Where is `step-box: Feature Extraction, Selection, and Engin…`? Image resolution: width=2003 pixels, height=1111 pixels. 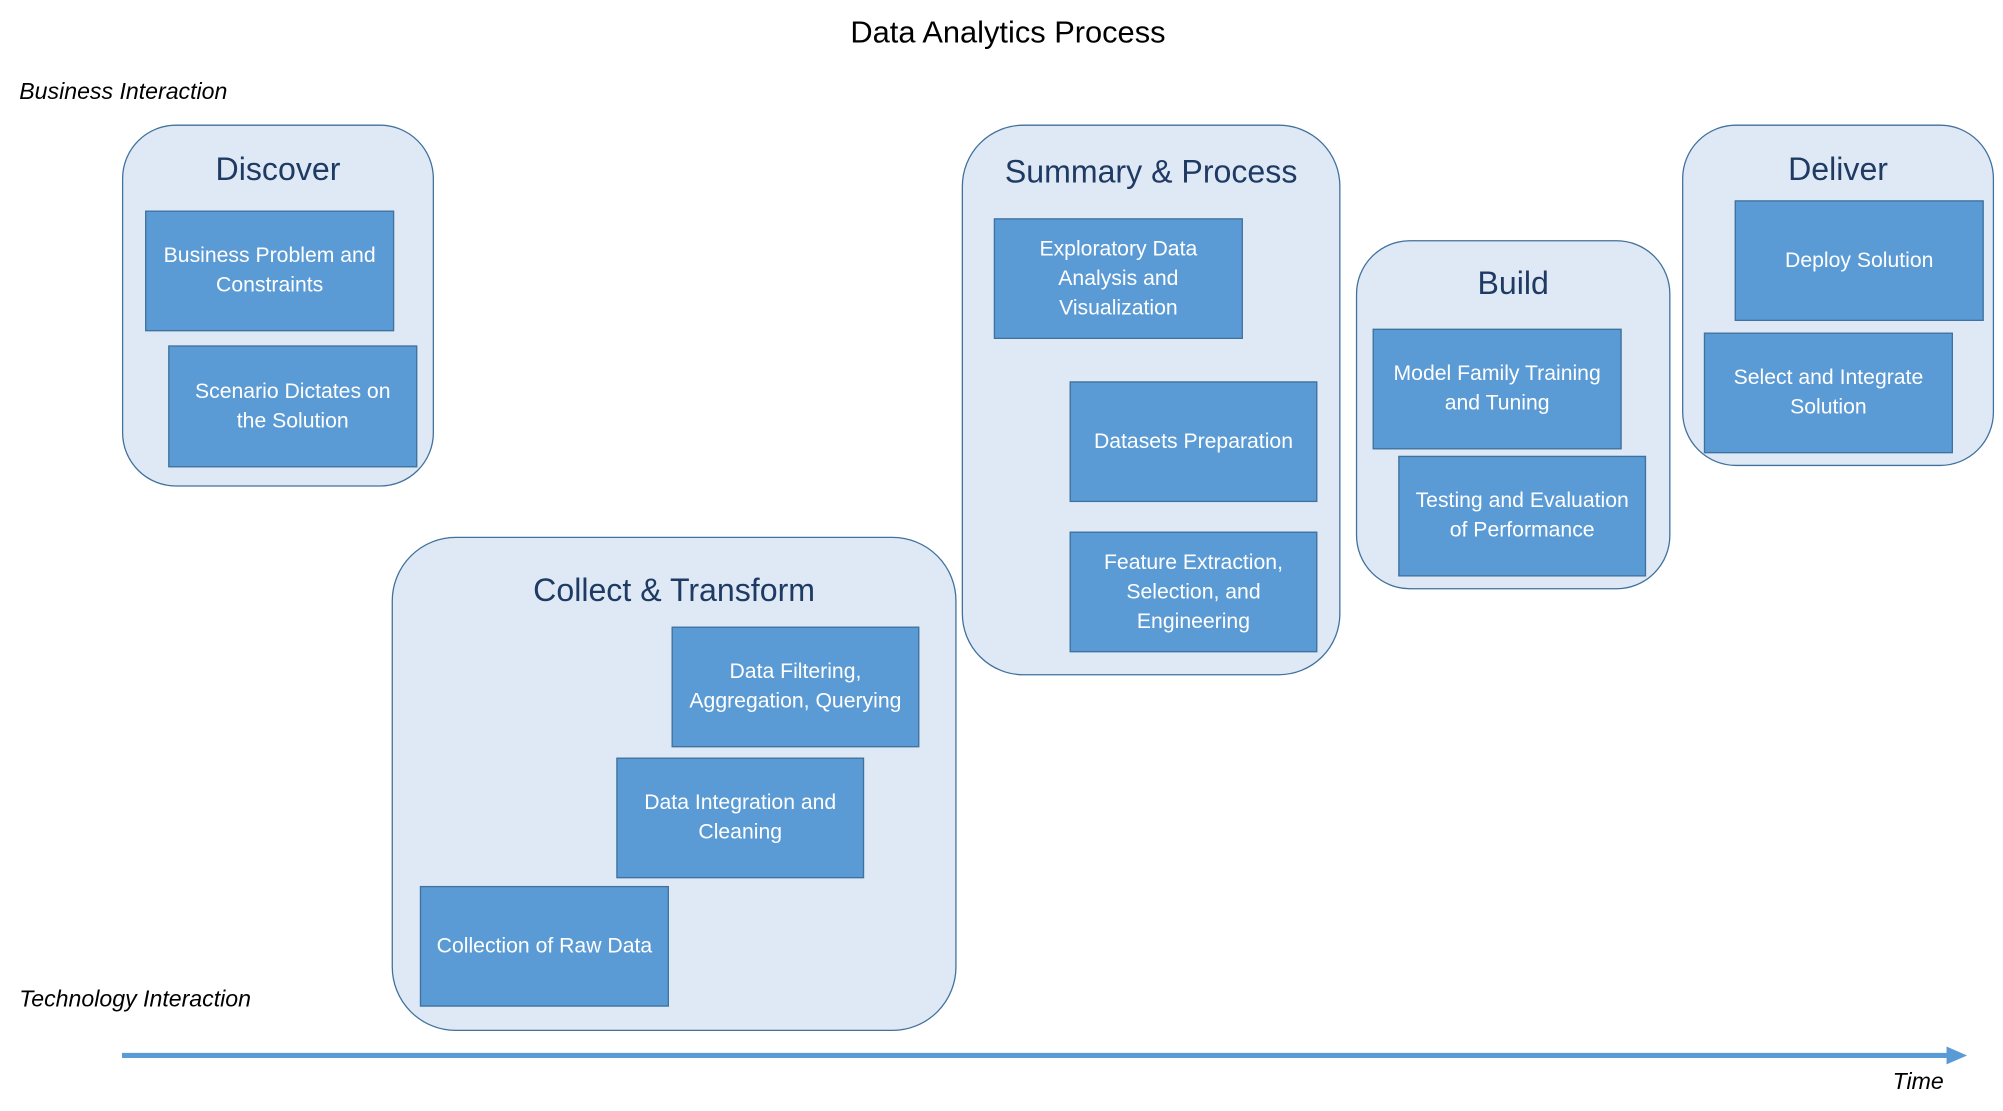
step-box: Feature Extraction, Selection, and Engin… is located at coordinates (1193, 592).